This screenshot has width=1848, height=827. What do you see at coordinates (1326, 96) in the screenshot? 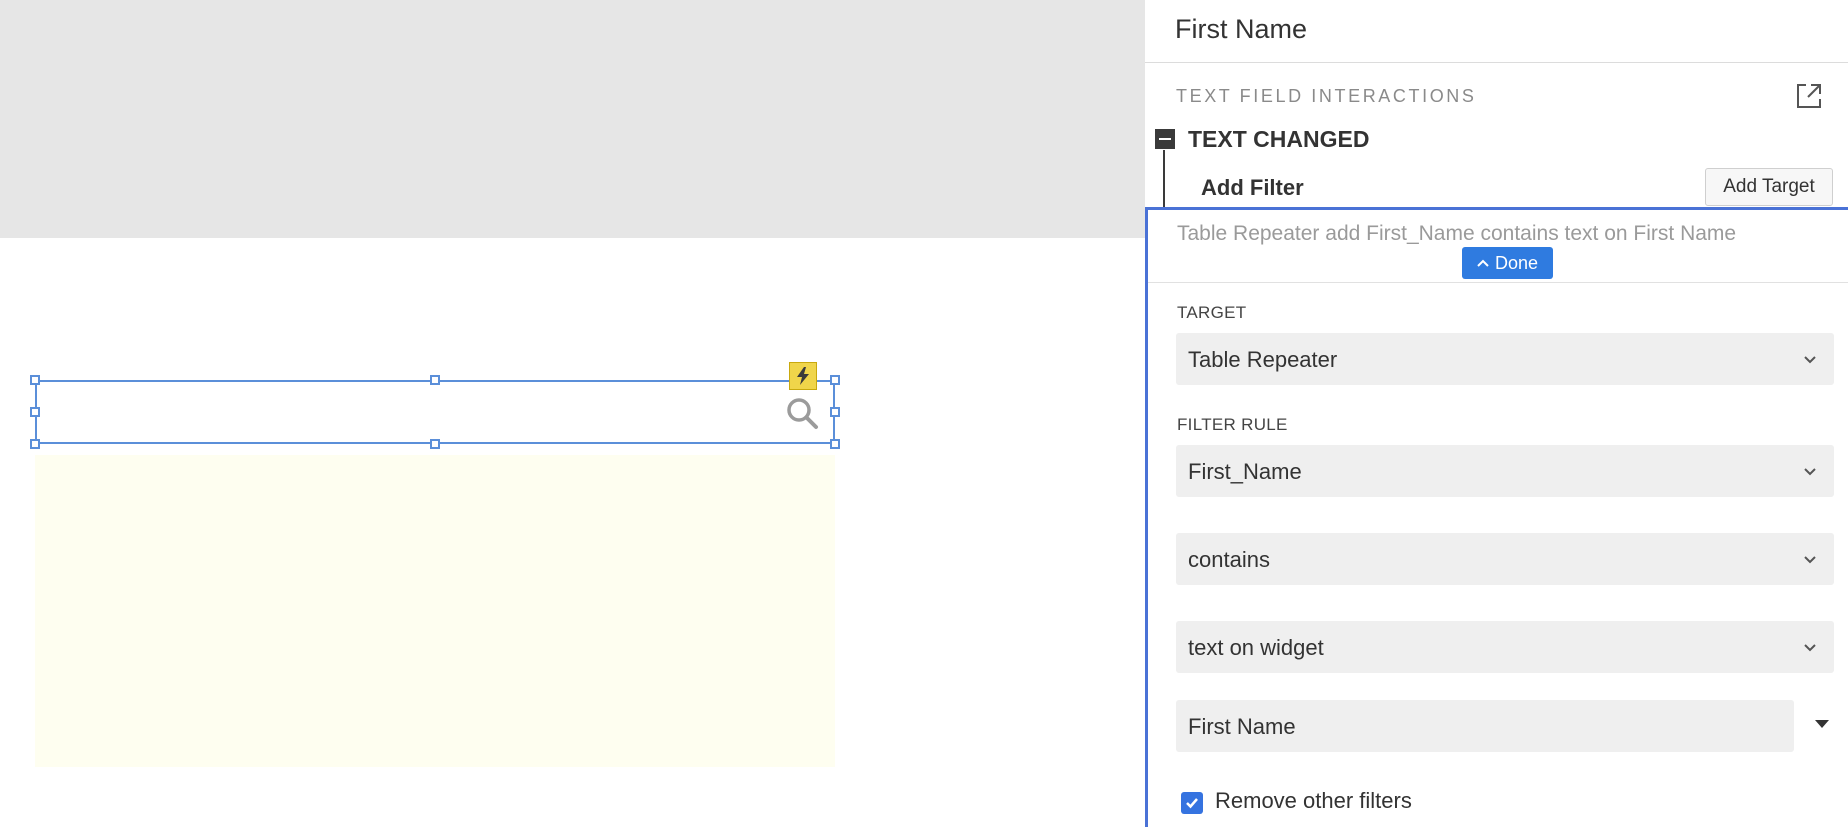
I see `section-title: TEXT FIELD INTERACTIONS` at bounding box center [1326, 96].